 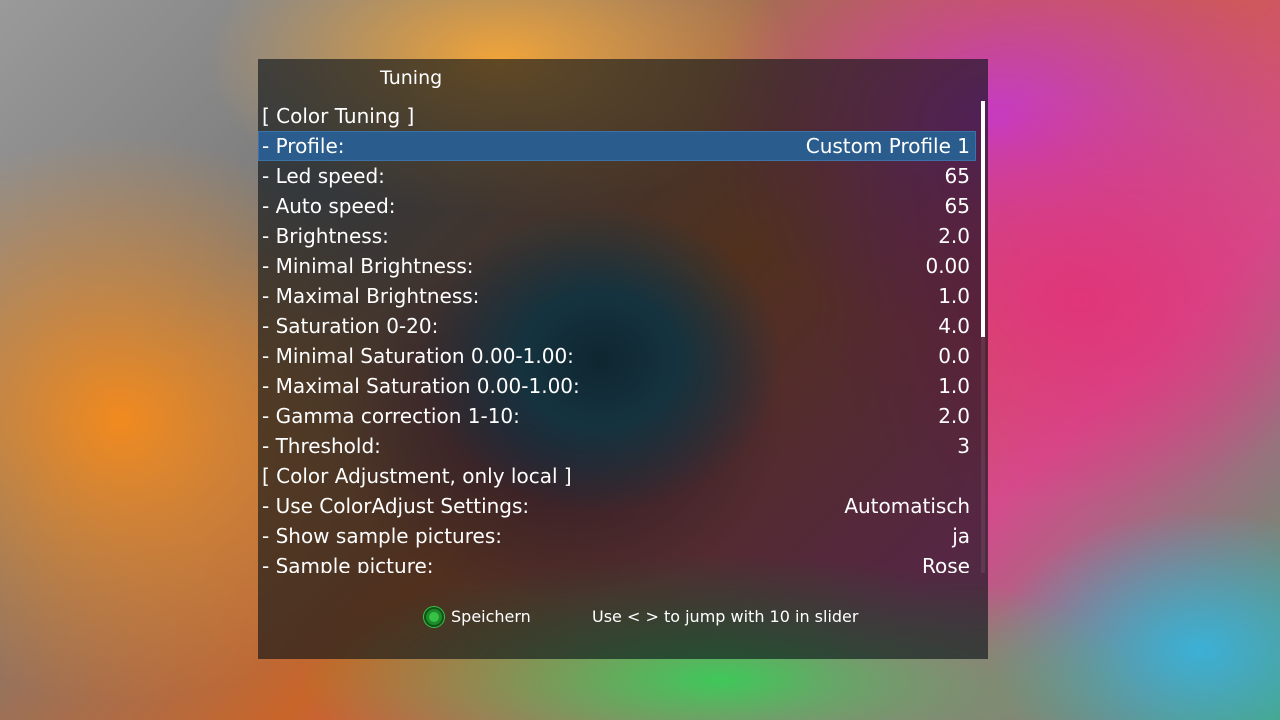 I want to click on setting-row: - Led speed: 65, so click(x=617, y=176).